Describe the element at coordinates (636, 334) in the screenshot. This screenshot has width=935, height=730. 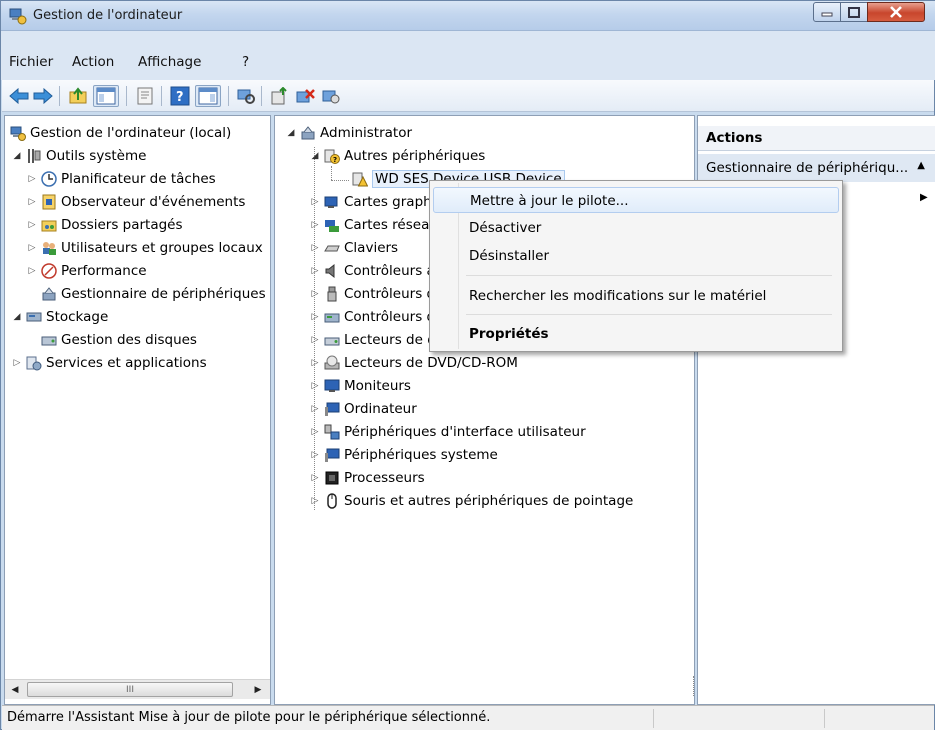
I see `menu-item-properties: Propriétés` at that location.